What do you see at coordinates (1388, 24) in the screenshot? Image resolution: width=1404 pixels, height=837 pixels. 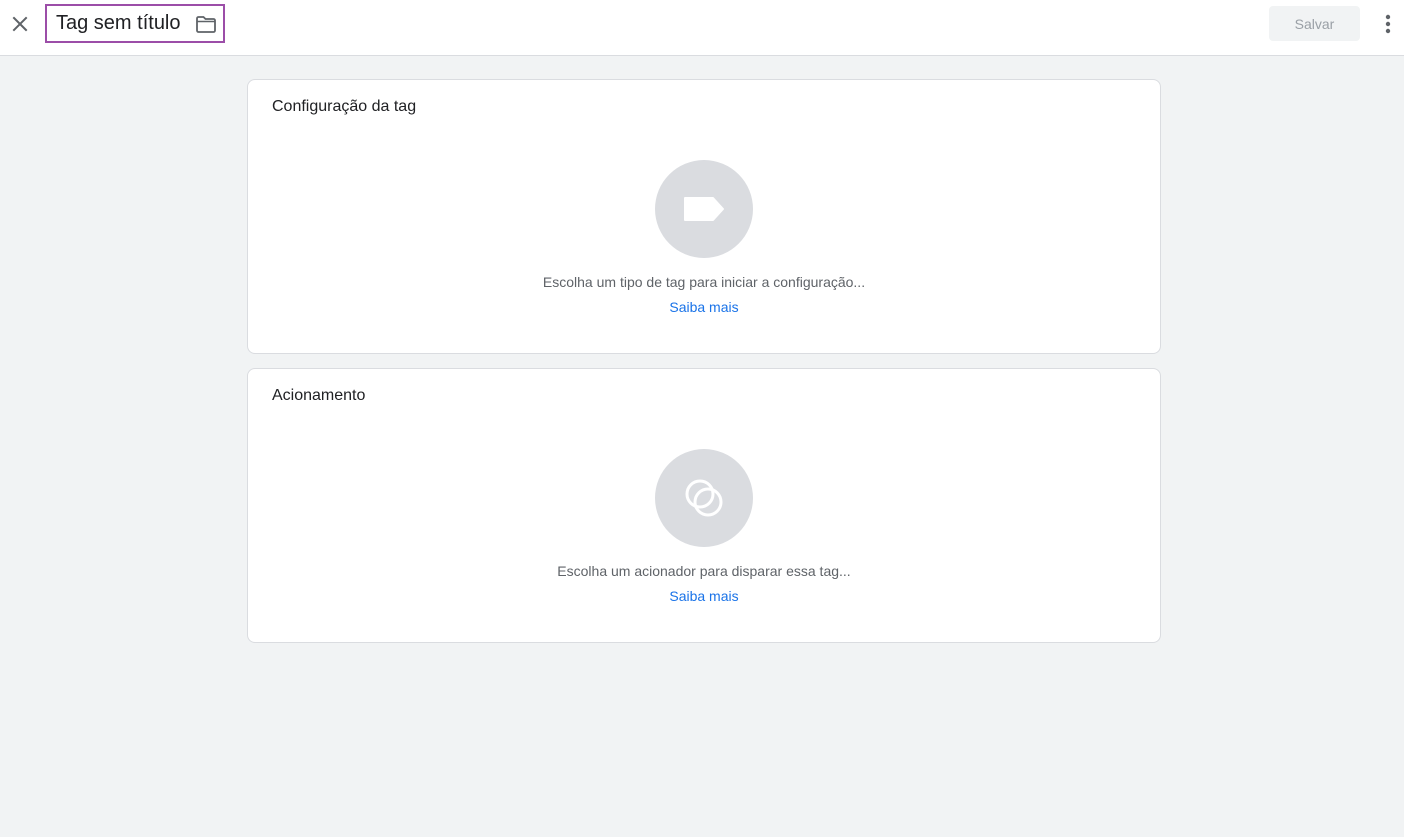 I see `more-vert-icon` at bounding box center [1388, 24].